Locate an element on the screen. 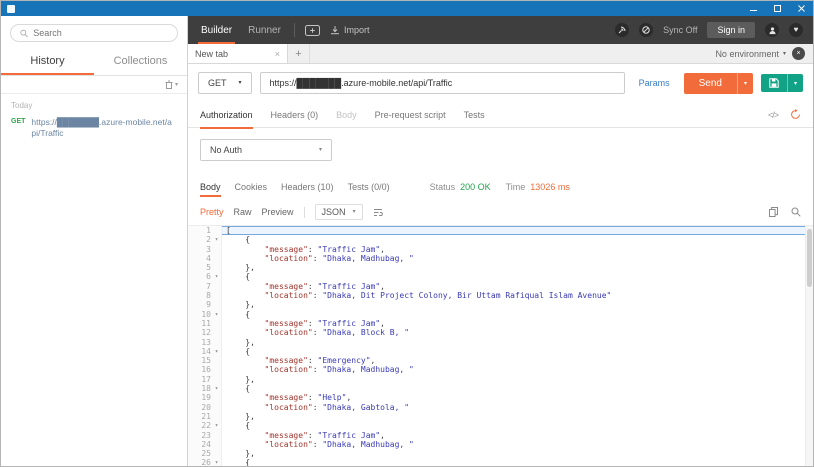  account-button is located at coordinates (772, 30).